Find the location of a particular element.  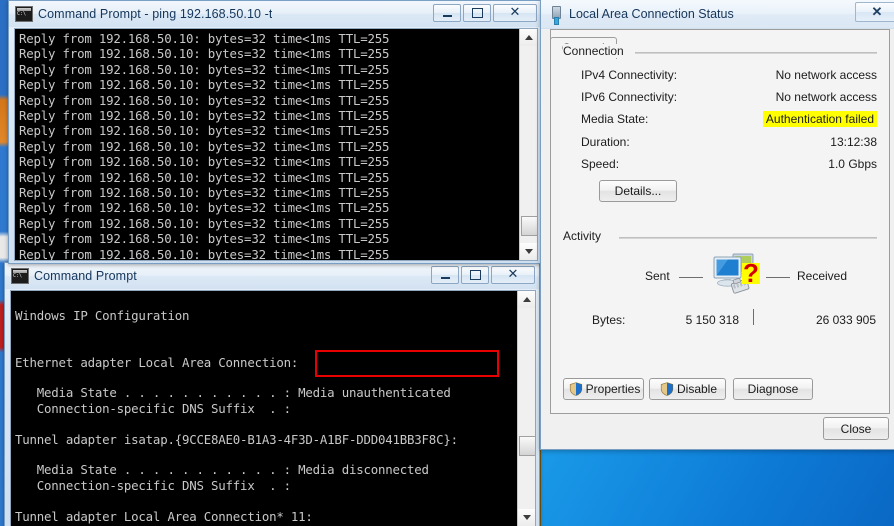

row-ipv4-connectivity: IPv4 Connectivity: No network access is located at coordinates (729, 75).